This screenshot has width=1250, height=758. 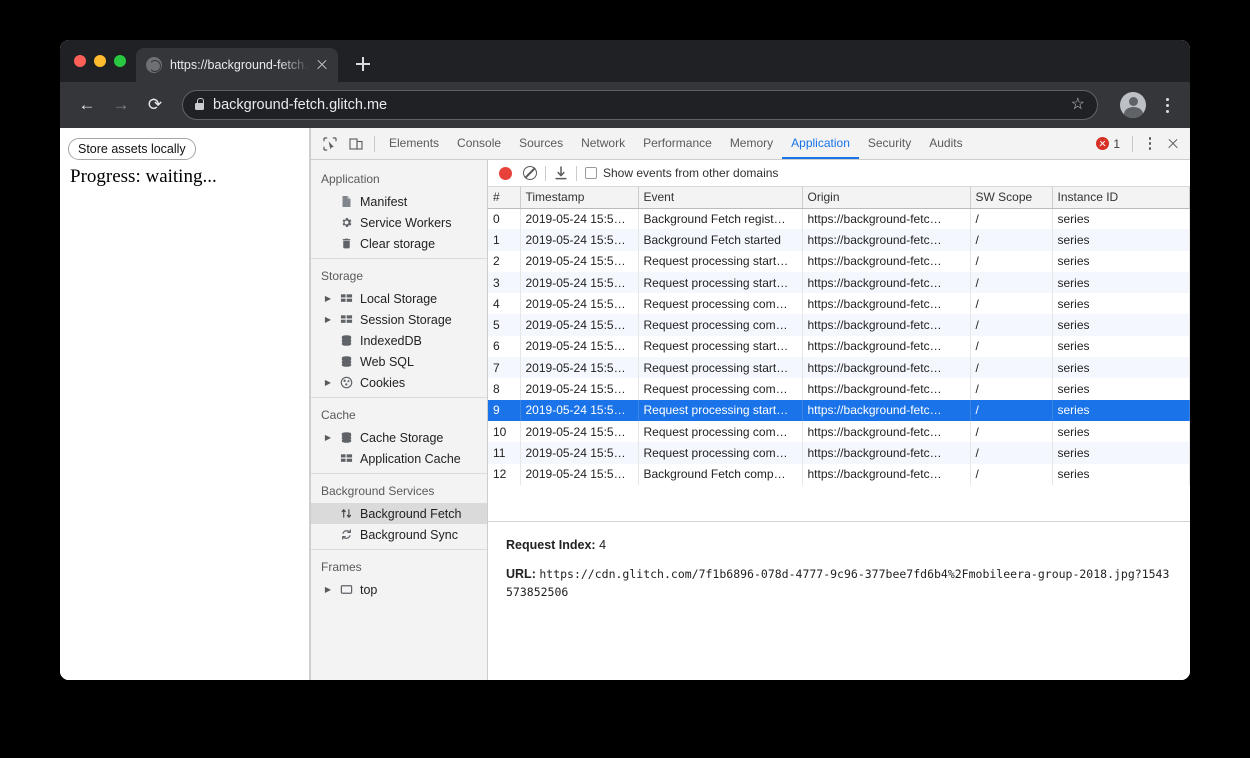 I want to click on close-icon, so click(x=322, y=65).